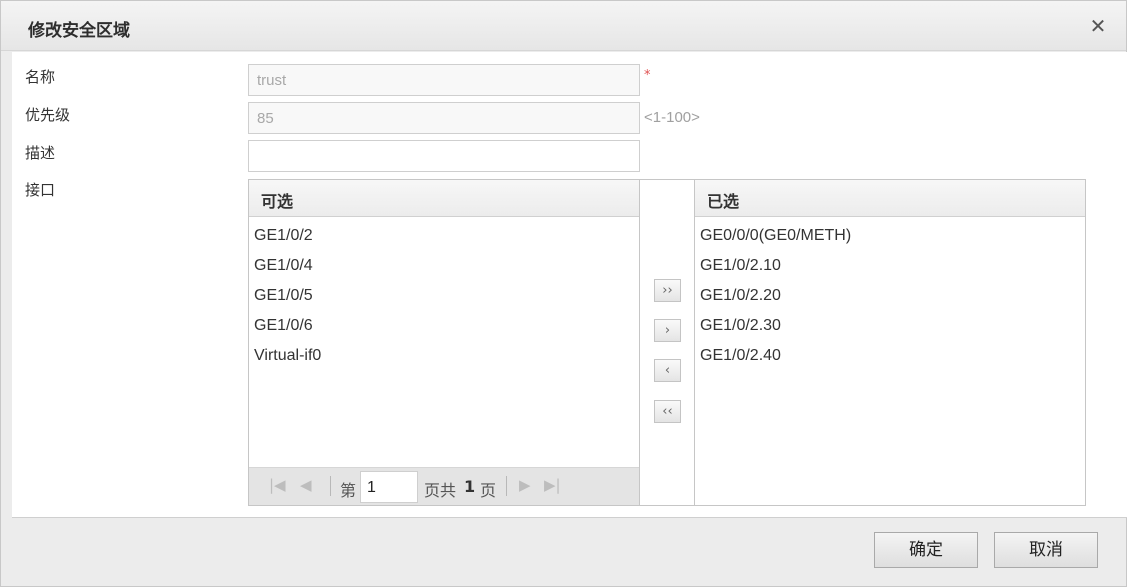 The height and width of the screenshot is (587, 1127). I want to click on last-page-icon: ▶|, so click(552, 485).